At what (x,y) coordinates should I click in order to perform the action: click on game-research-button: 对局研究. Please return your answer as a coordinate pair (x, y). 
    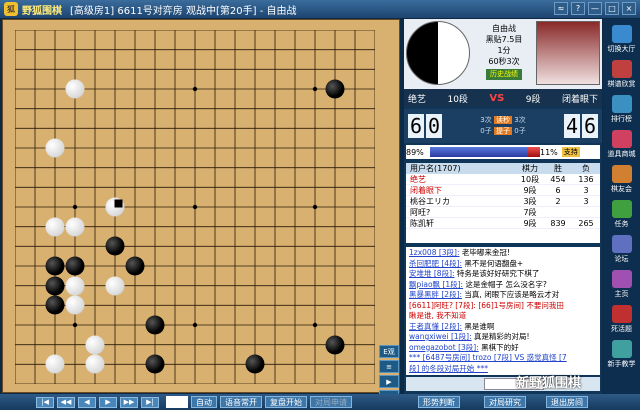
    Looking at the image, I should click on (505, 402).